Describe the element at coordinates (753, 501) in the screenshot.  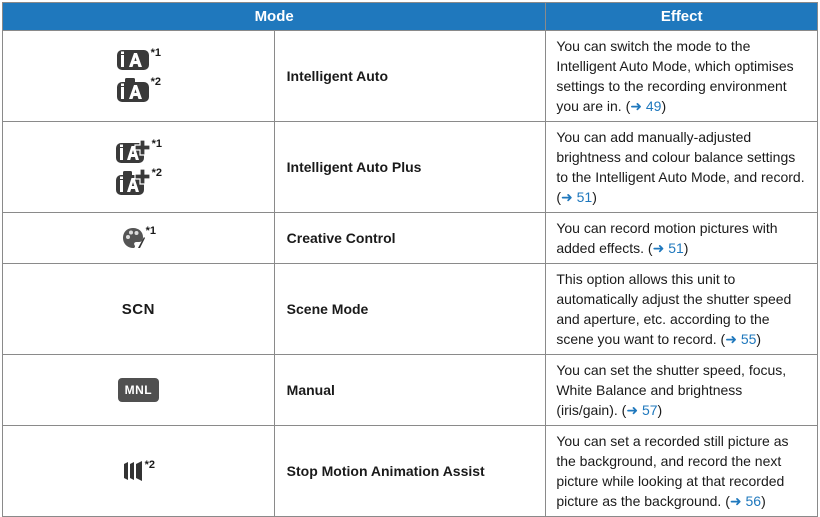
I see `page-reference-link: 56` at that location.